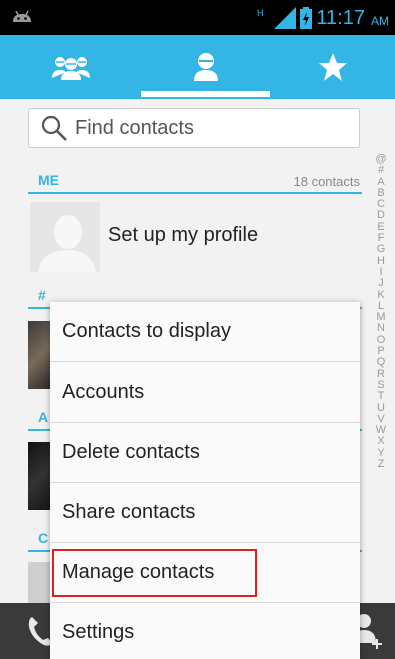  Describe the element at coordinates (134, 127) in the screenshot. I see `search-placeholder: Find contacts` at that location.